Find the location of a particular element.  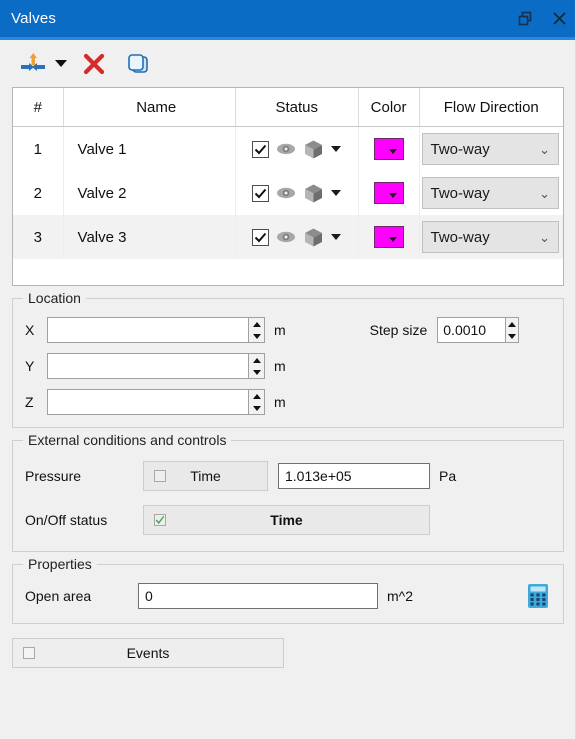

copy-pages-icon is located at coordinates (138, 64).